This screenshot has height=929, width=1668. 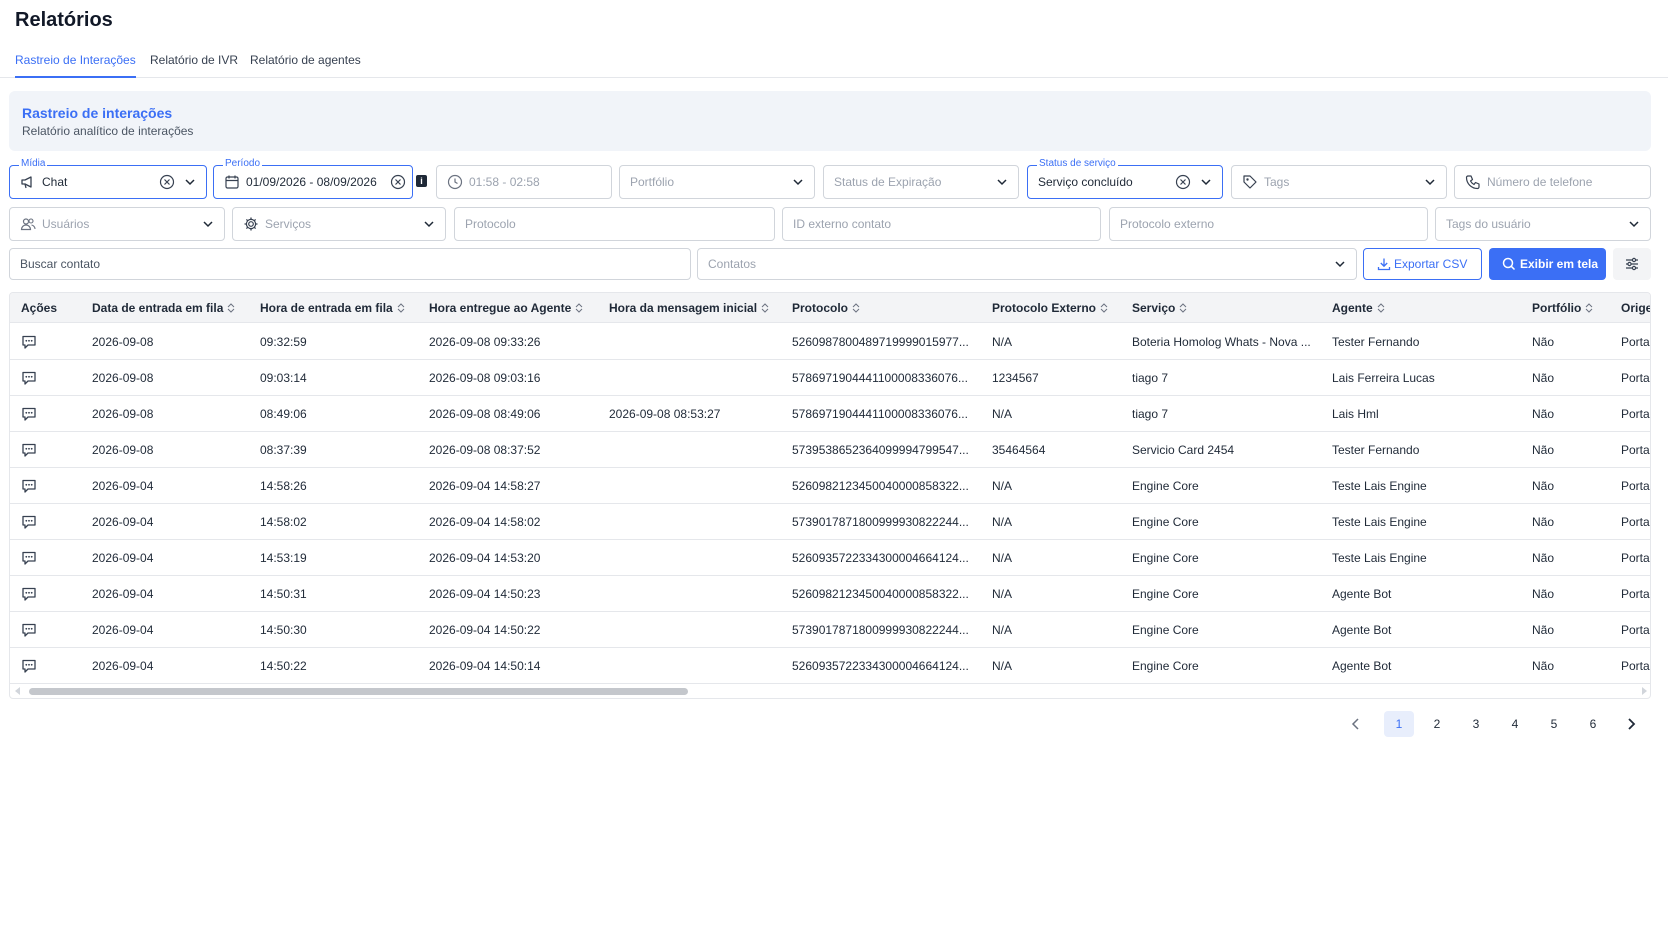 I want to click on tab-relatorio-ivr: Relatório de IVR, so click(x=194, y=64).